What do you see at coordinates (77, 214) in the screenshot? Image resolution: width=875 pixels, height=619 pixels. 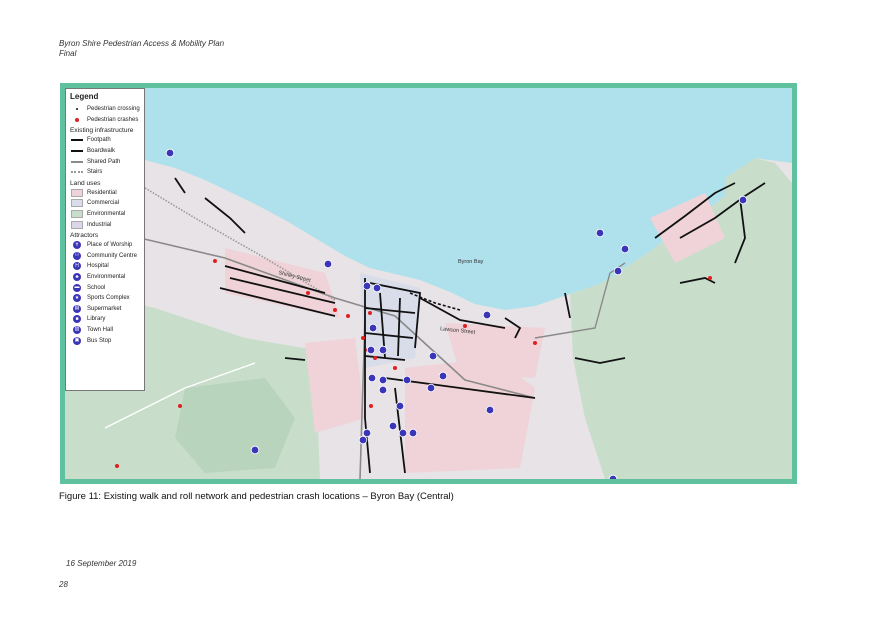 I see `environmental-swatch` at bounding box center [77, 214].